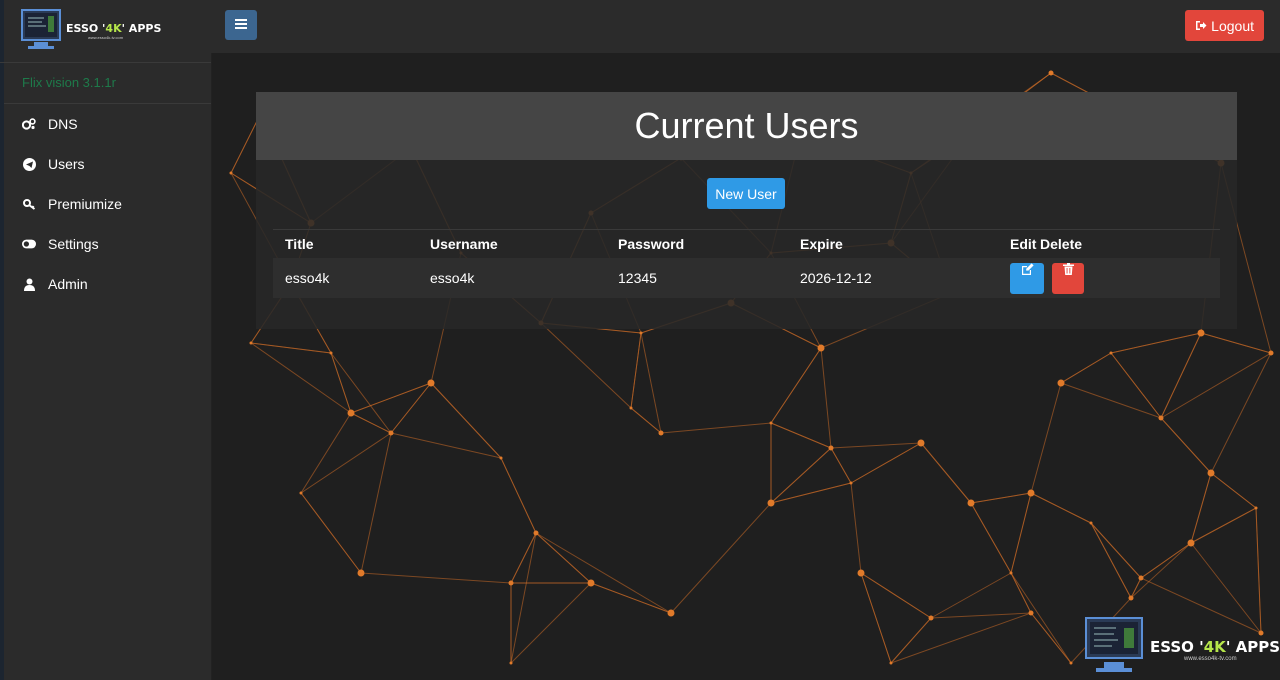 The image size is (1280, 680). I want to click on brand-logo: ESSO '4K' APPS www.esso4k-tv.com, so click(105, 31).